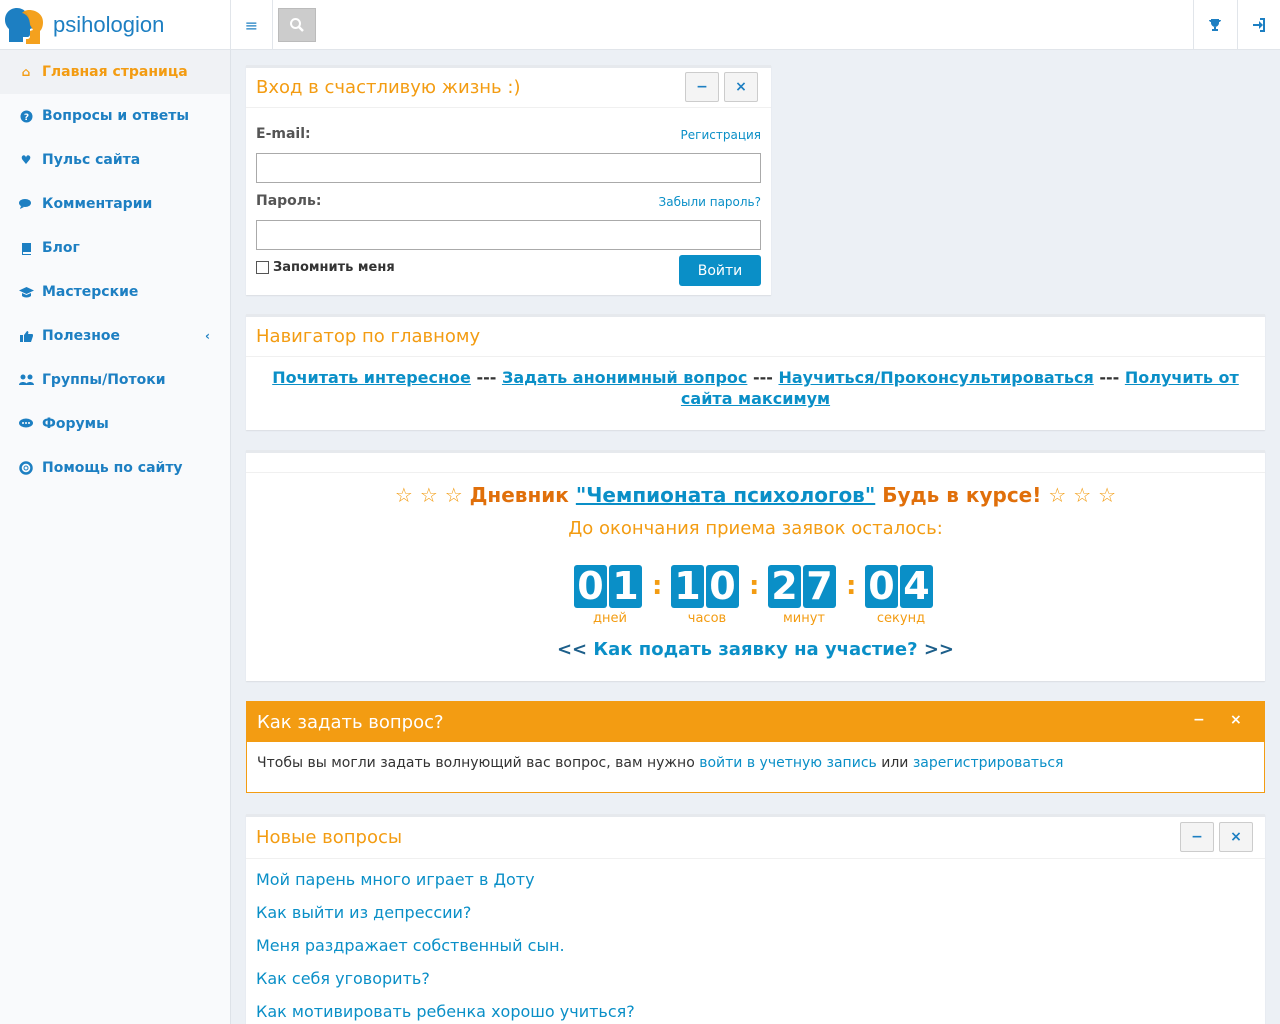  I want to click on sidebar-item-useful: Полезное ‹, so click(115, 336).